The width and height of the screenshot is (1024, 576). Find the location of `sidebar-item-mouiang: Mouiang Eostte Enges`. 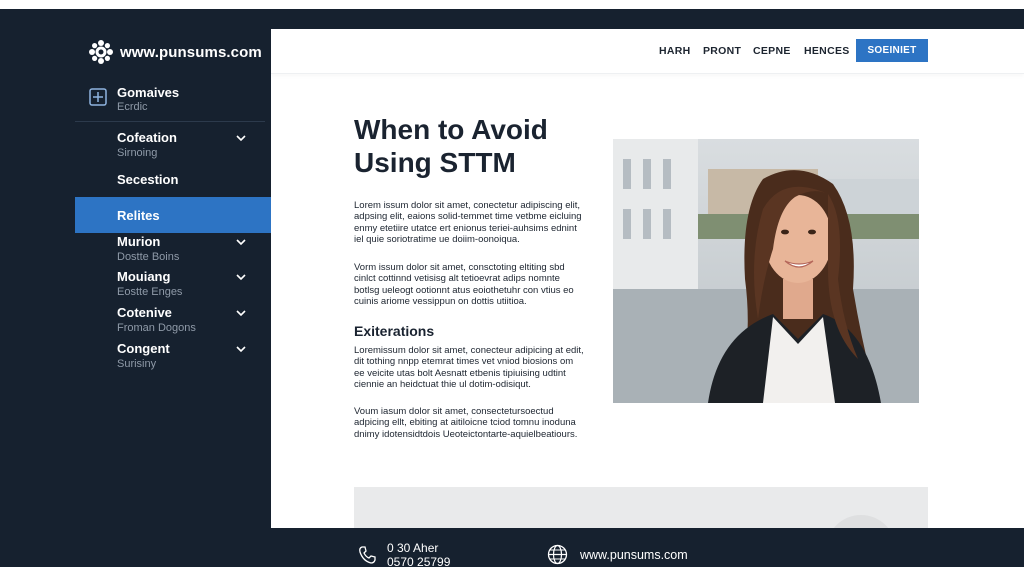

sidebar-item-mouiang: Mouiang Eostte Enges is located at coordinates (173, 286).